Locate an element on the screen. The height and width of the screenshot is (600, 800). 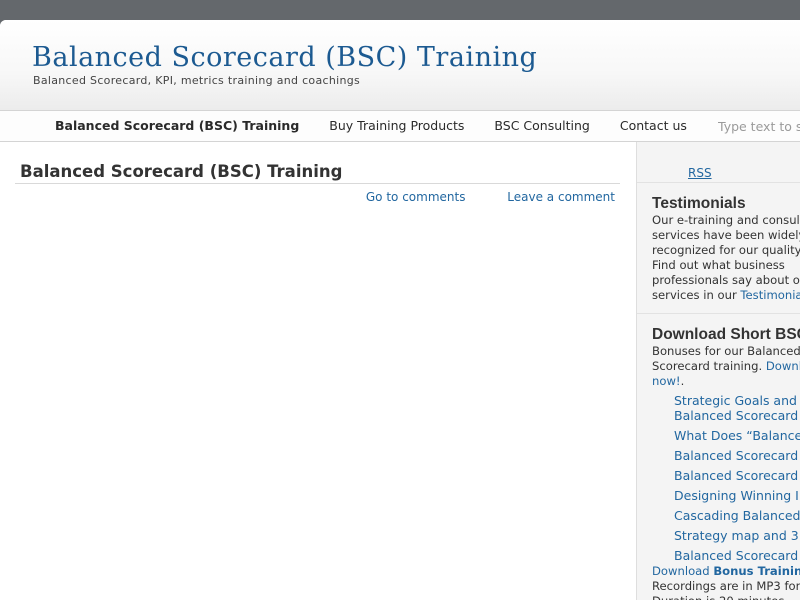
go-to-comments-link: Go to comments is located at coordinates (418, 197).